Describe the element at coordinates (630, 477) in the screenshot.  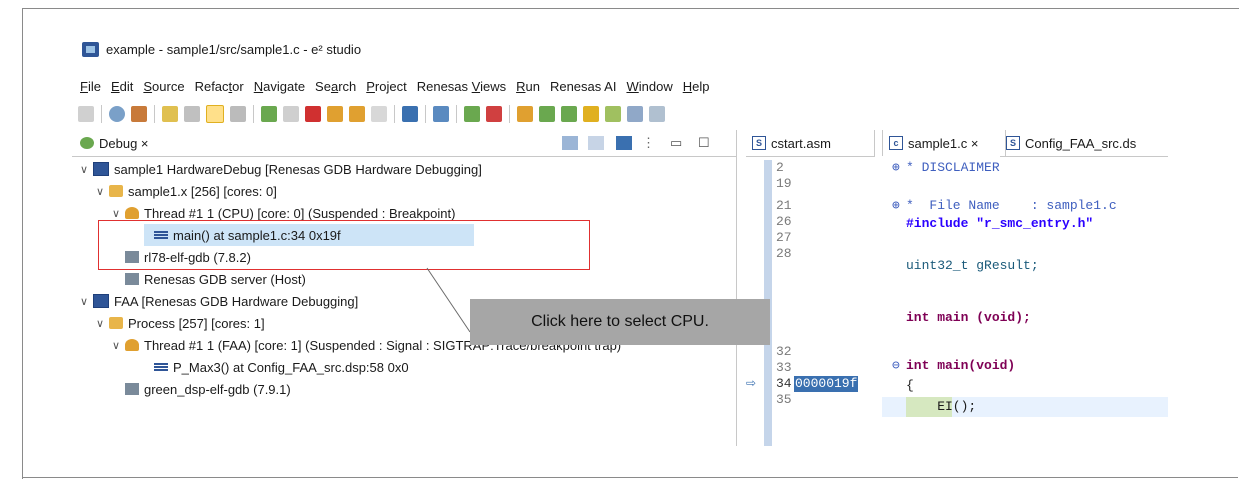
I see `frame-bottom-border` at that location.